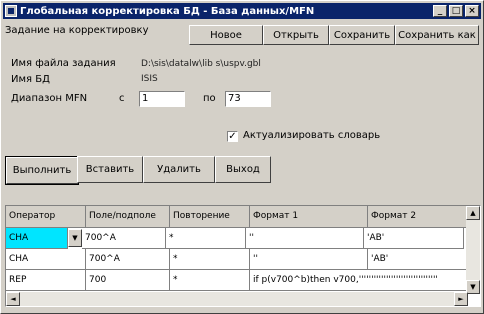 This screenshot has height=314, width=484. Describe the element at coordinates (311, 135) in the screenshot. I see `dictionary-label: Актуализировать словарь` at that location.